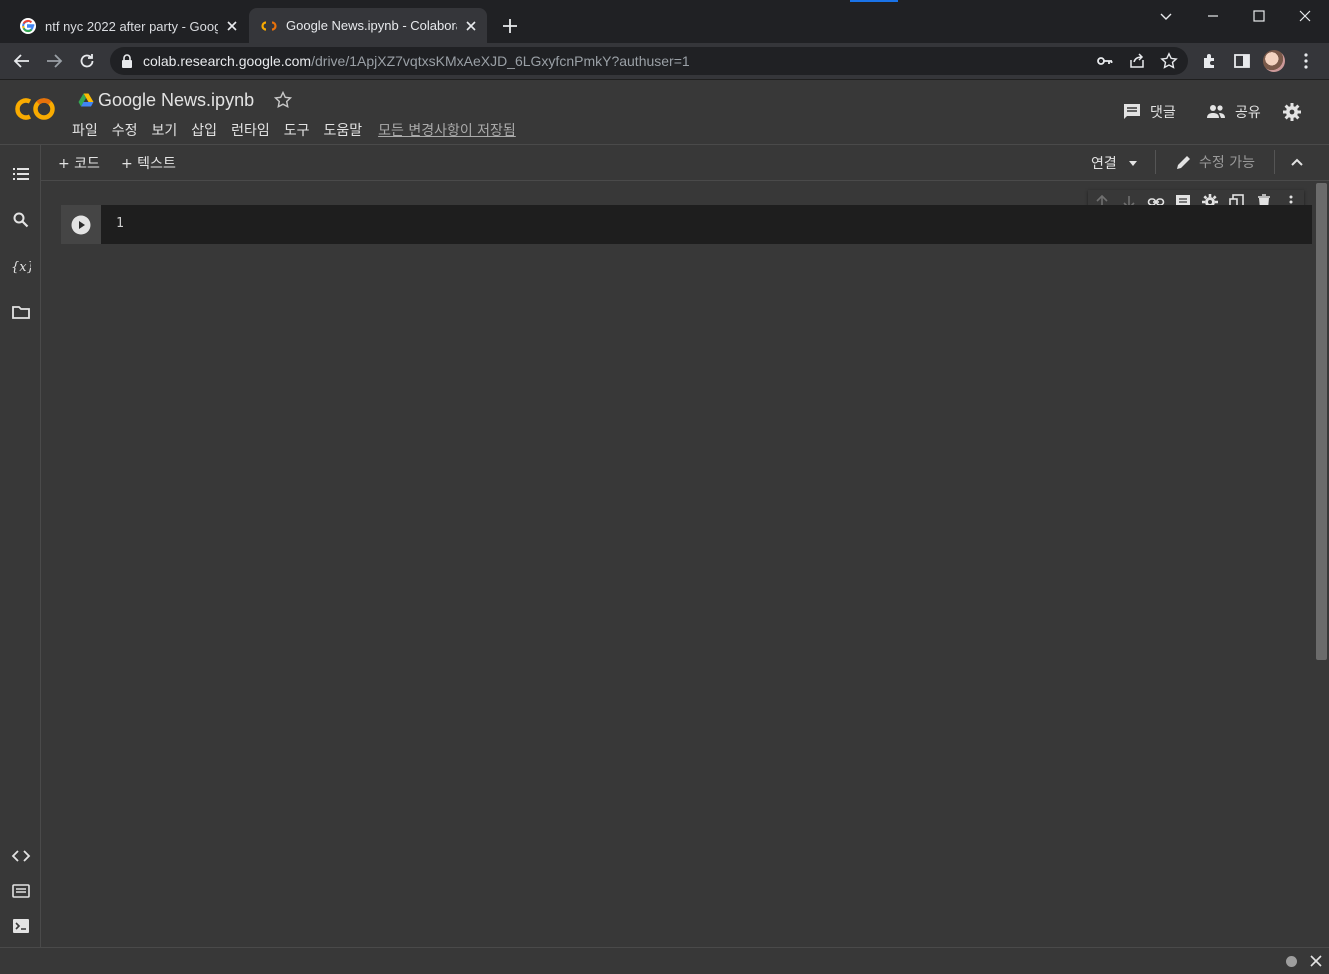  I want to click on add-code-button: + 코드, so click(79, 163).